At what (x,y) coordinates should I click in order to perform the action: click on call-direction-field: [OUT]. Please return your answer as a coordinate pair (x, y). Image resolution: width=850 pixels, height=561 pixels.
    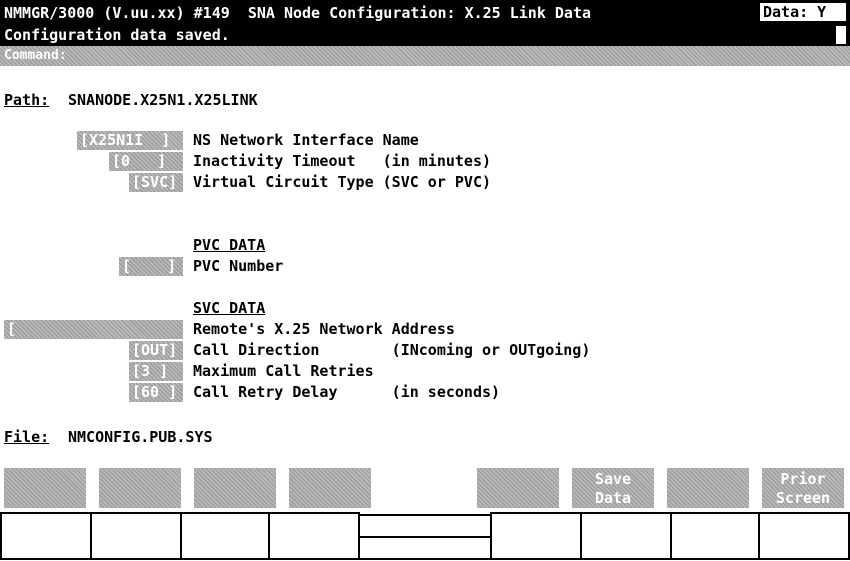
    Looking at the image, I should click on (156, 350).